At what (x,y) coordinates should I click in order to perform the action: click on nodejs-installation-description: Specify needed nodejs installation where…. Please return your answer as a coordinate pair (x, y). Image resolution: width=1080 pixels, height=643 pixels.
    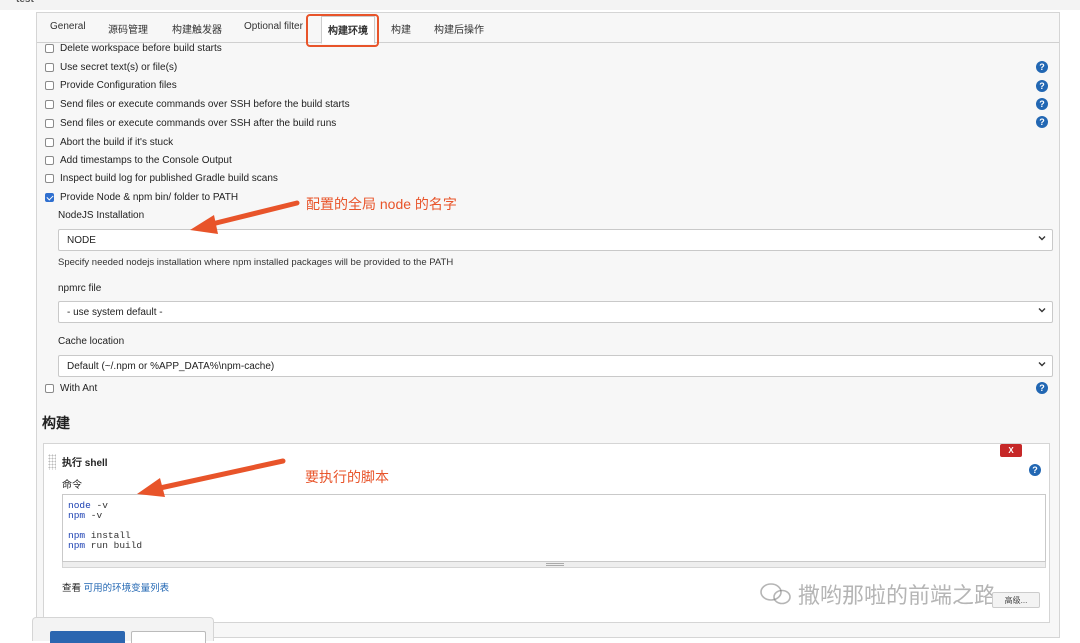
    Looking at the image, I should click on (256, 262).